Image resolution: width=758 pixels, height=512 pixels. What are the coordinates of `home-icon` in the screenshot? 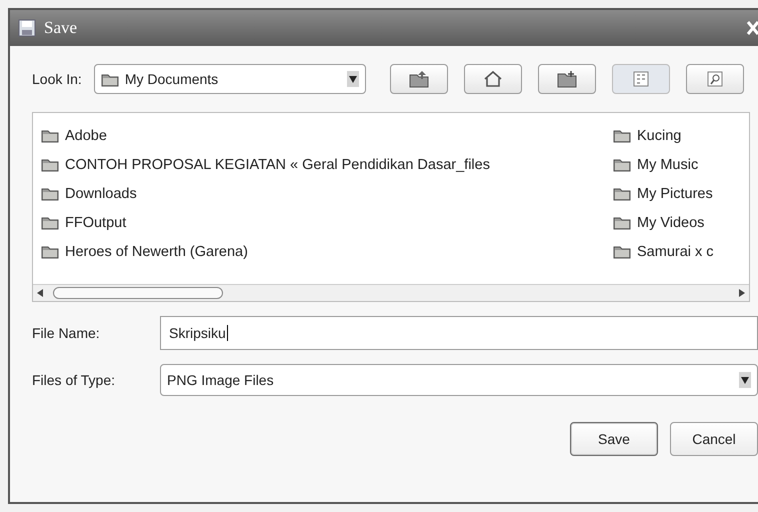 It's located at (492, 79).